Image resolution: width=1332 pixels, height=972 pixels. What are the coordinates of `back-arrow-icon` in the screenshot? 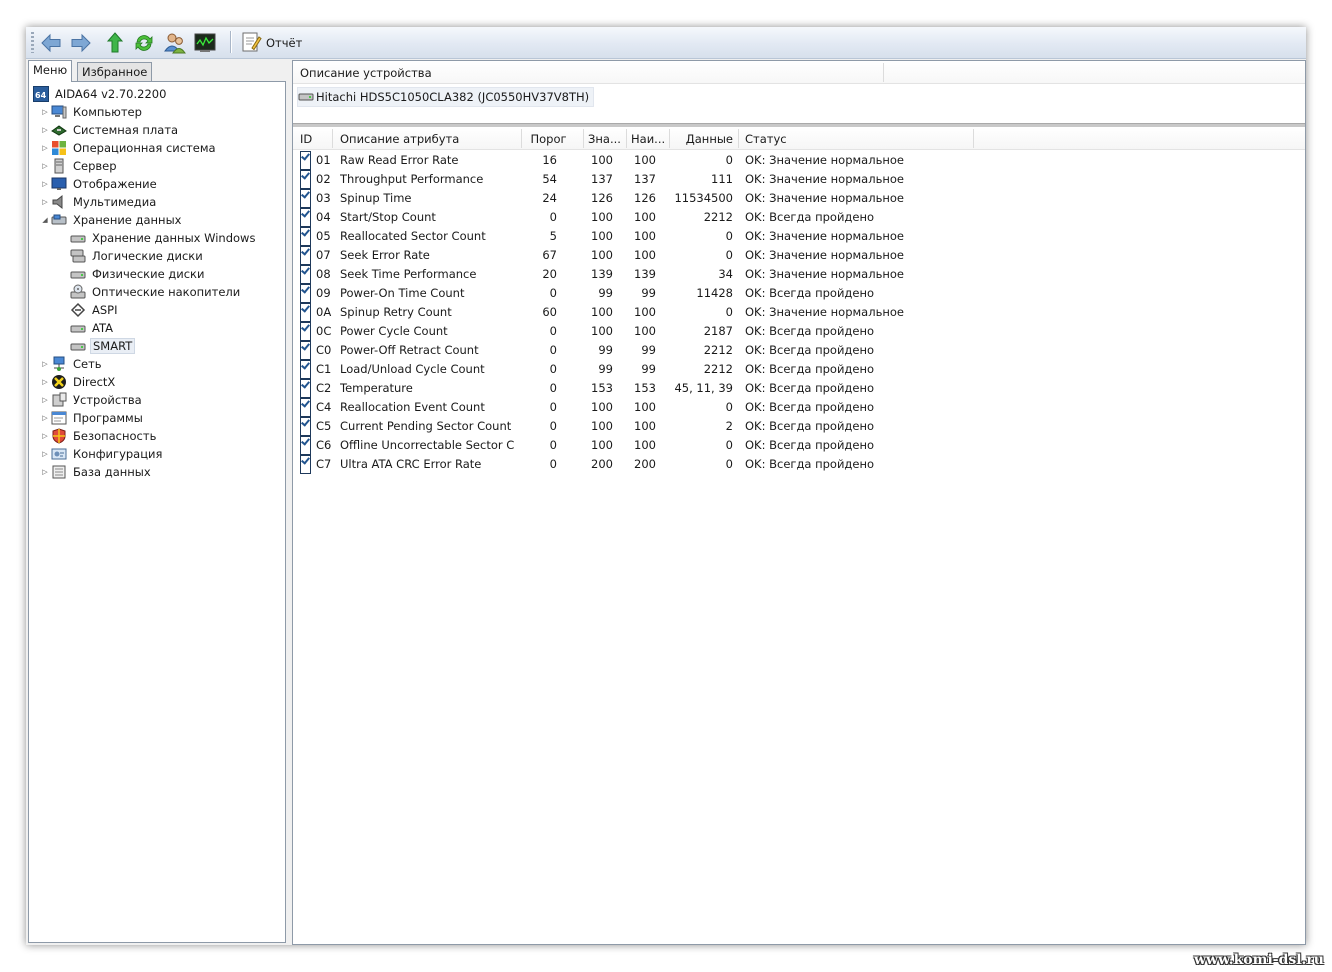 It's located at (51, 43).